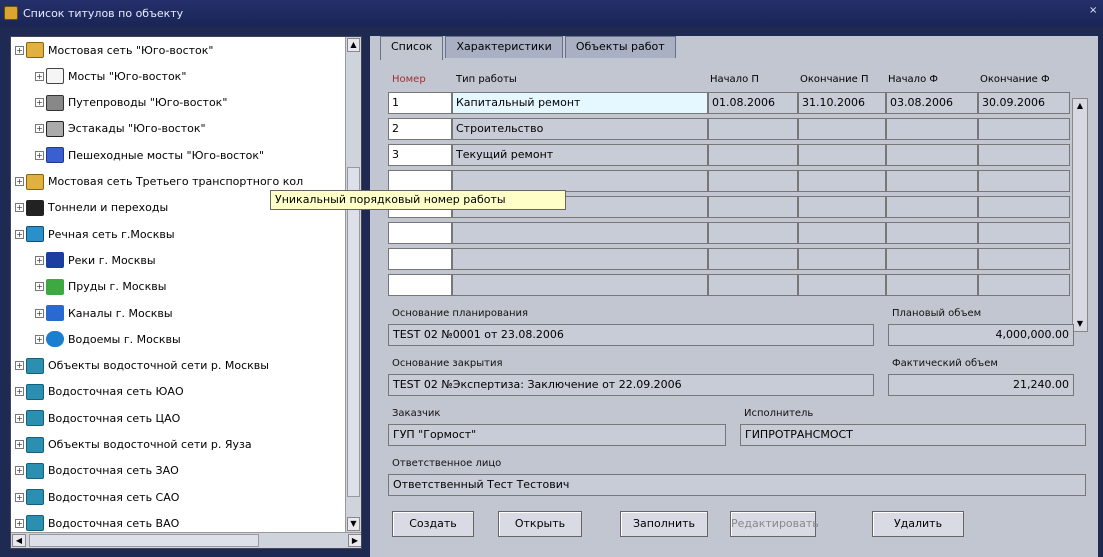  I want to click on grid-scroll-down-icon: ▼, so click(1080, 324).